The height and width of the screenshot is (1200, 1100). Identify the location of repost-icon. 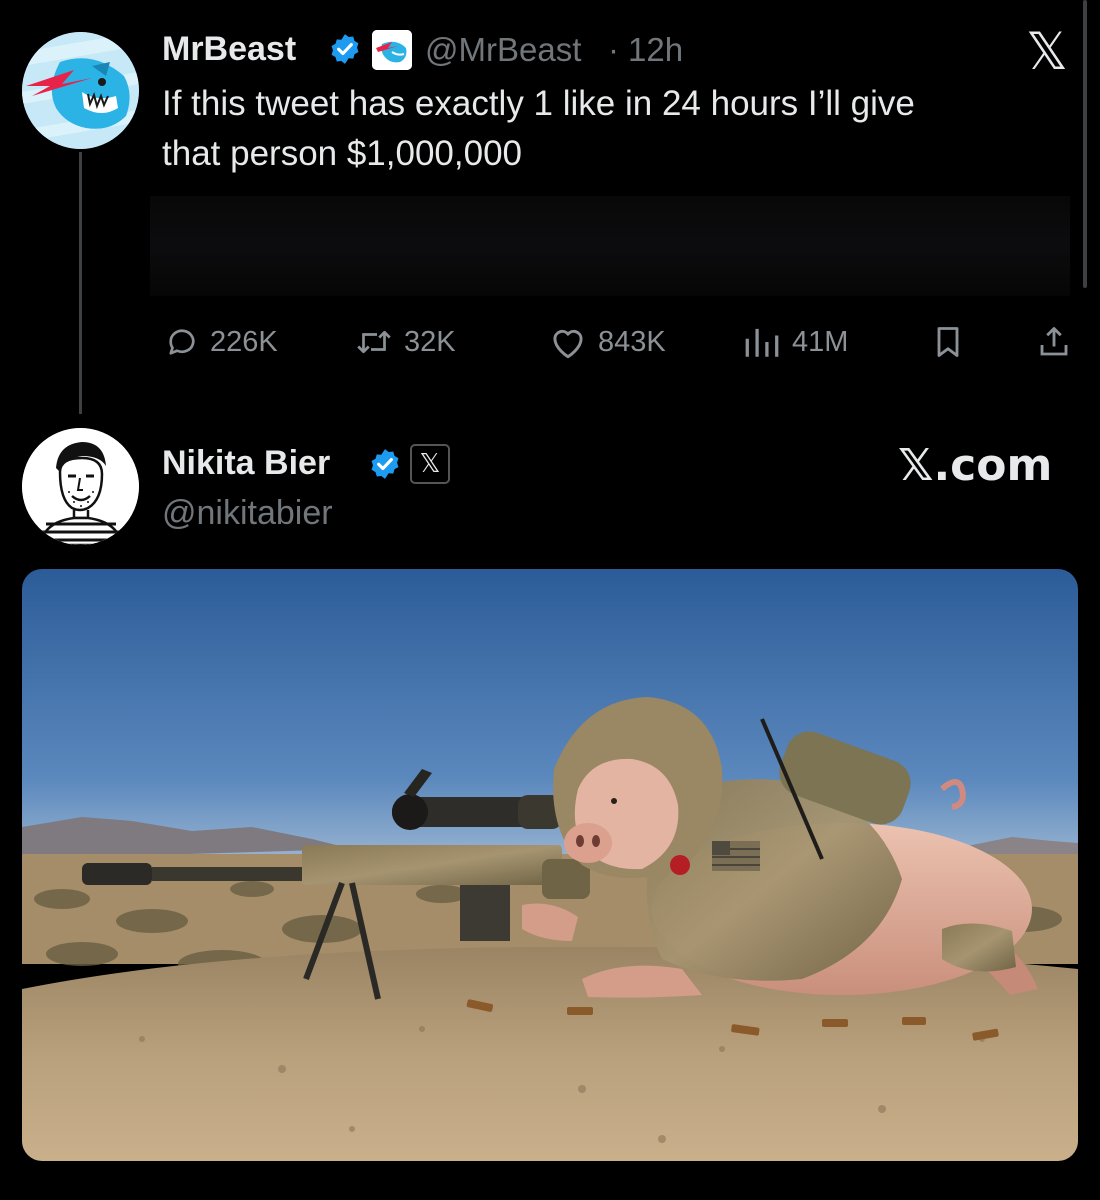
(374, 342).